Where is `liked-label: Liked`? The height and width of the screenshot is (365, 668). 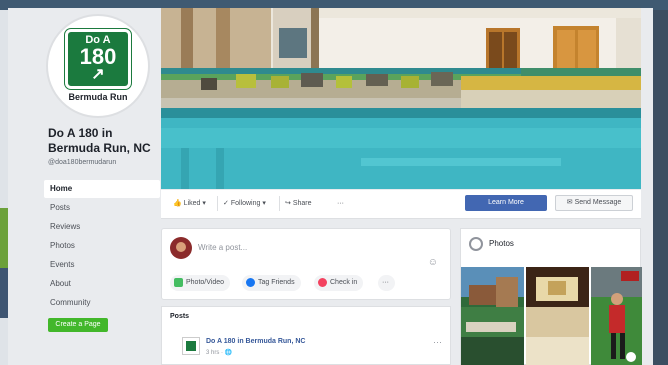 liked-label: Liked is located at coordinates (192, 203).